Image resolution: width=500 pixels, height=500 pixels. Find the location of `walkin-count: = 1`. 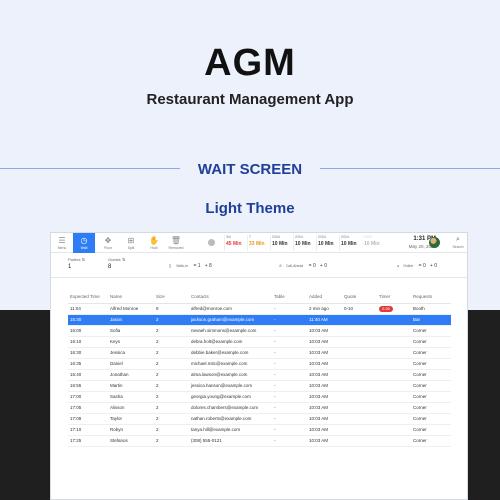

walkin-count: = 1 is located at coordinates (197, 266).